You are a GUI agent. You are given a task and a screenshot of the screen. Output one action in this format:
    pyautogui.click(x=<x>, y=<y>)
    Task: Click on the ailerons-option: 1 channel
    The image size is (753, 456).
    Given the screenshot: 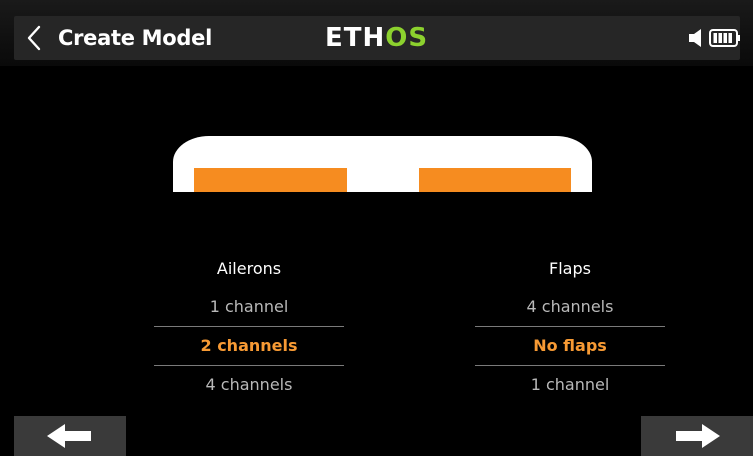 What is the action you would take?
    pyautogui.click(x=249, y=307)
    